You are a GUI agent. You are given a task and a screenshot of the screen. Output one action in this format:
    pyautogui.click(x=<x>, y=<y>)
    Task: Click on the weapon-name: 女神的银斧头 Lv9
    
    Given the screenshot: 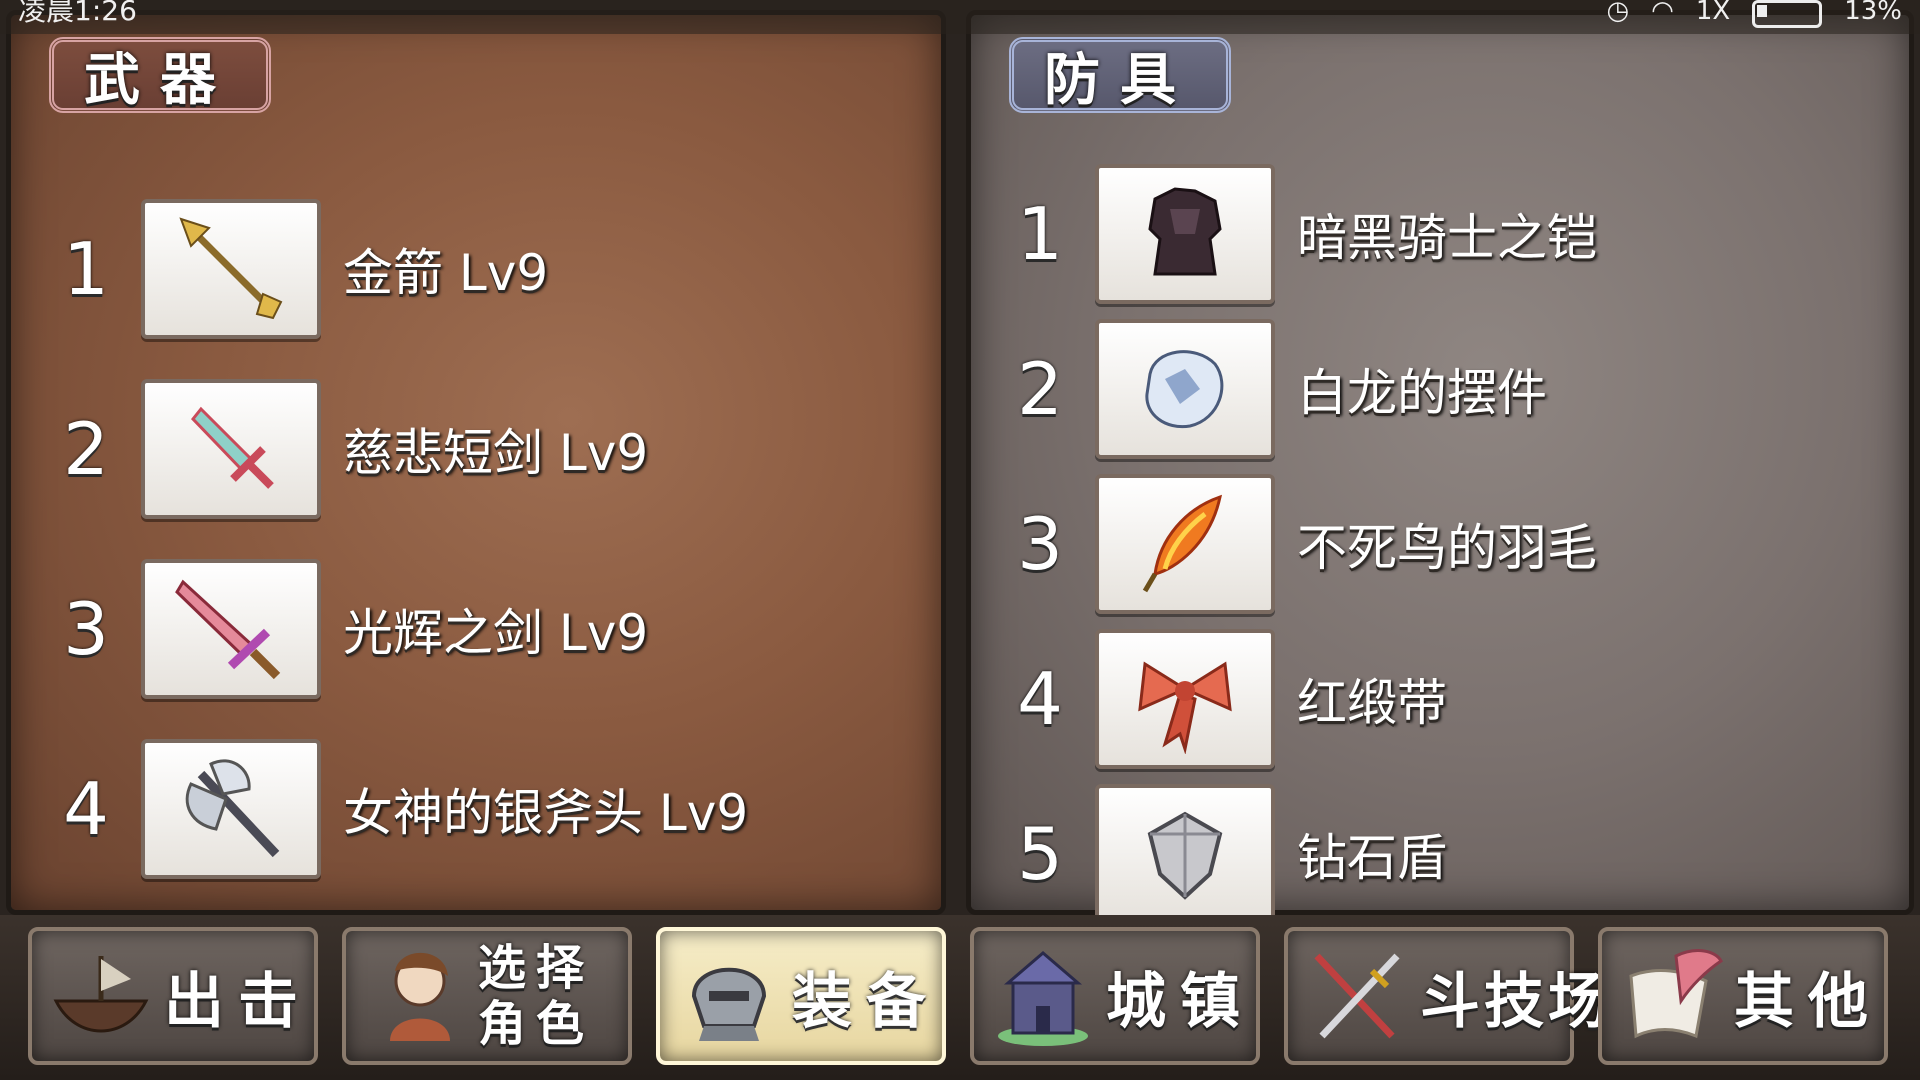 What is the action you would take?
    pyautogui.click(x=546, y=813)
    